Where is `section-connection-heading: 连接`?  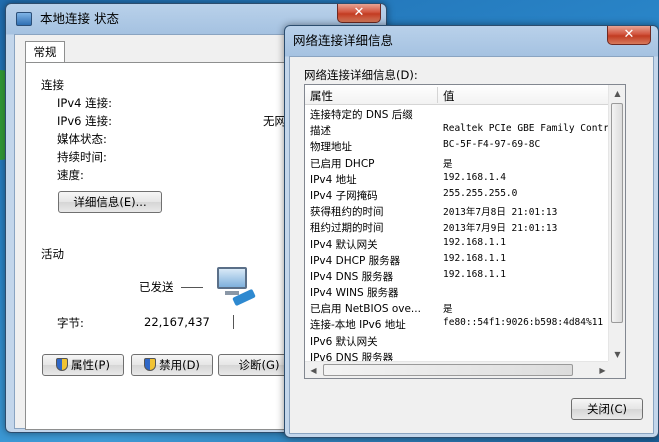 section-connection-heading: 连接 is located at coordinates (52, 85).